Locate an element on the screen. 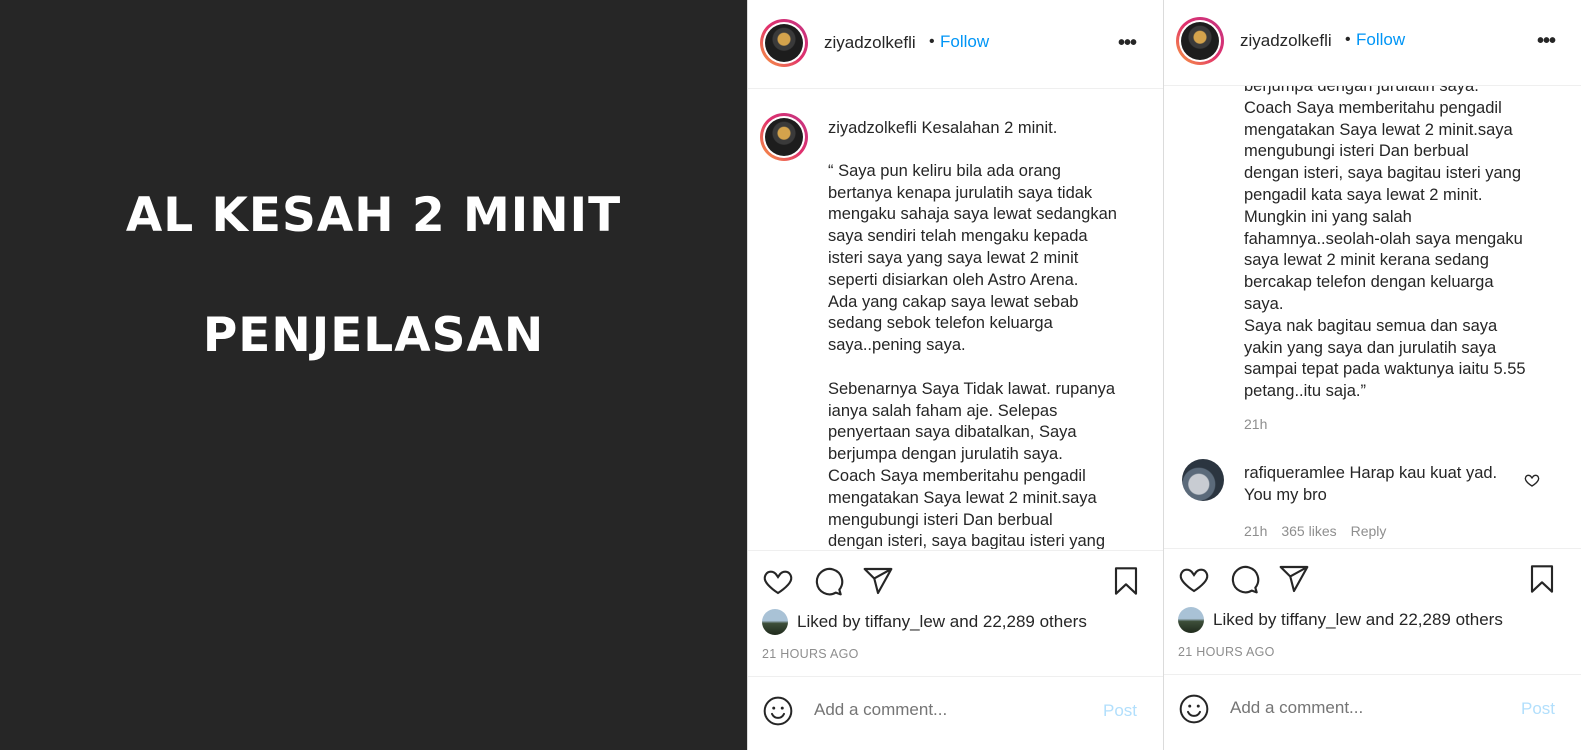 The image size is (1581, 750). caption-title: Kesalahan 2 minit. is located at coordinates (987, 128).